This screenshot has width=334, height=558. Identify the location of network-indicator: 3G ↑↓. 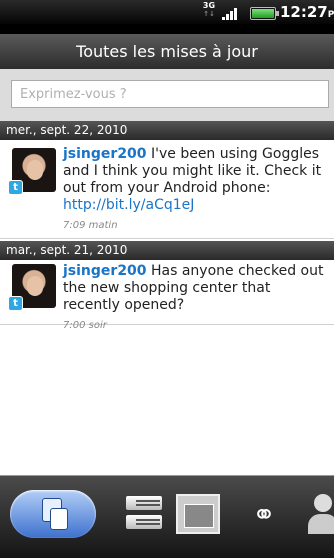
(209, 10).